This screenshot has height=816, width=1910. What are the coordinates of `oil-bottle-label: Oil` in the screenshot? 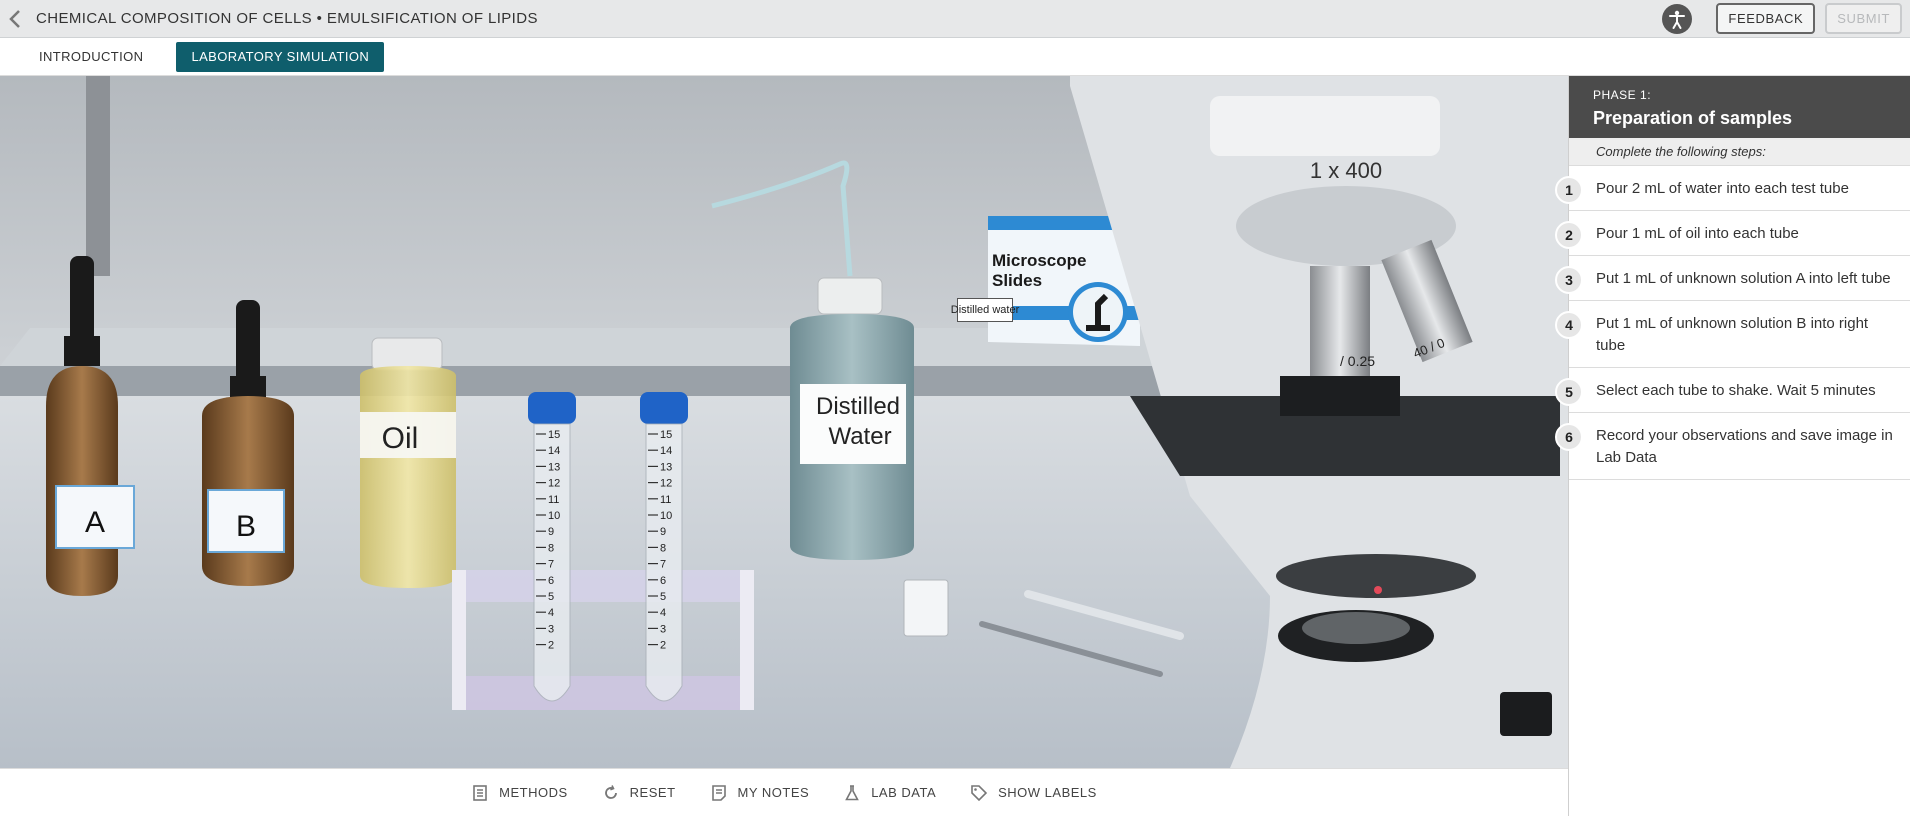 It's located at (400, 438).